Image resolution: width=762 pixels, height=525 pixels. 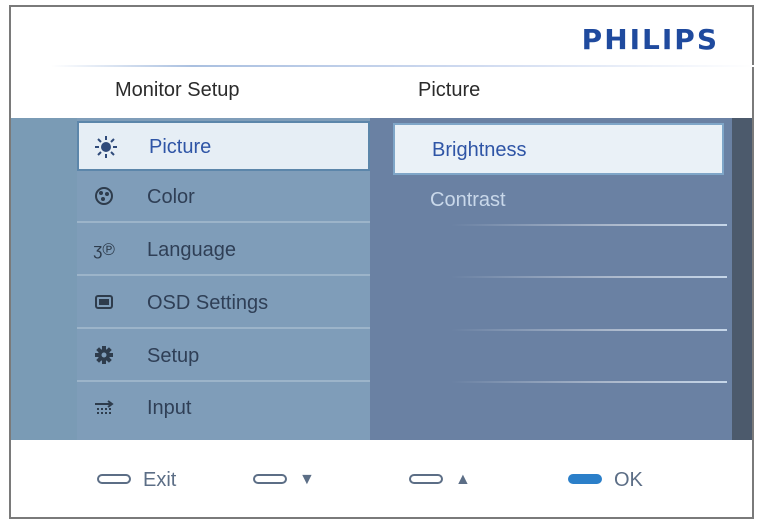 I want to click on down-arrow-icon: ▼, so click(x=307, y=479).